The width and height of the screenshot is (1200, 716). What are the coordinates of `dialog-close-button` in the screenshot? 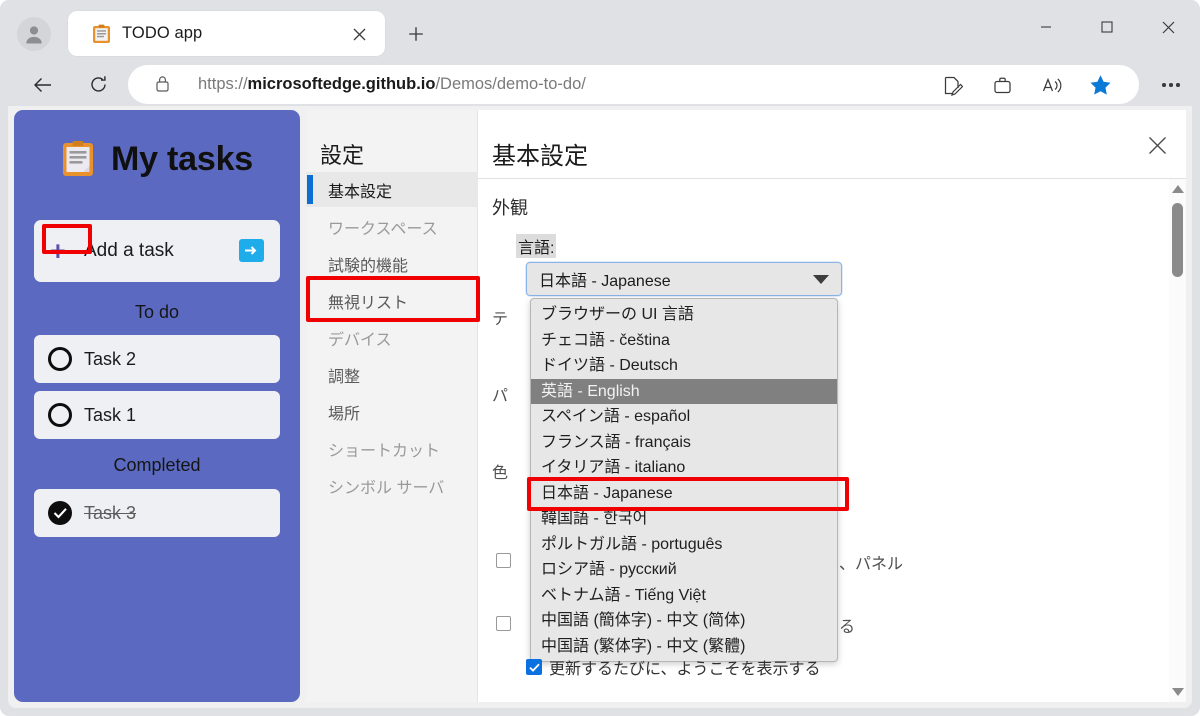 It's located at (1157, 145).